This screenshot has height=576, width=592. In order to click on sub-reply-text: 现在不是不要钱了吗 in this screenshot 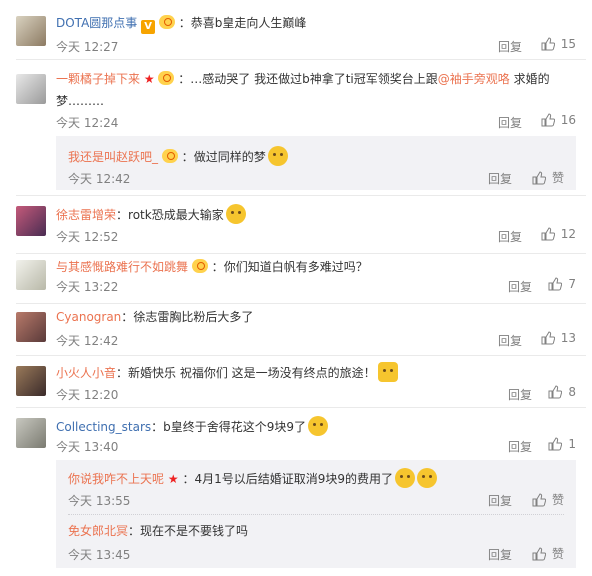, I will do `click(194, 531)`.